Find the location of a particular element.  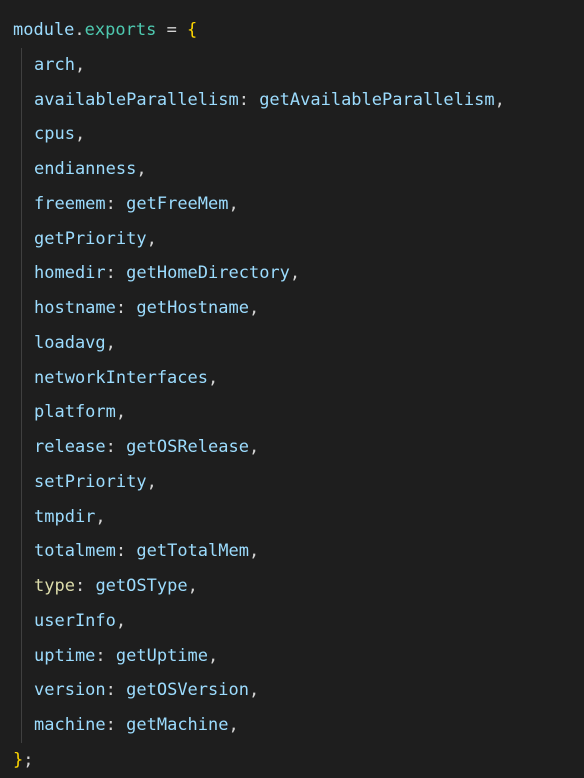

entry-key: uptime is located at coordinates (65, 655).